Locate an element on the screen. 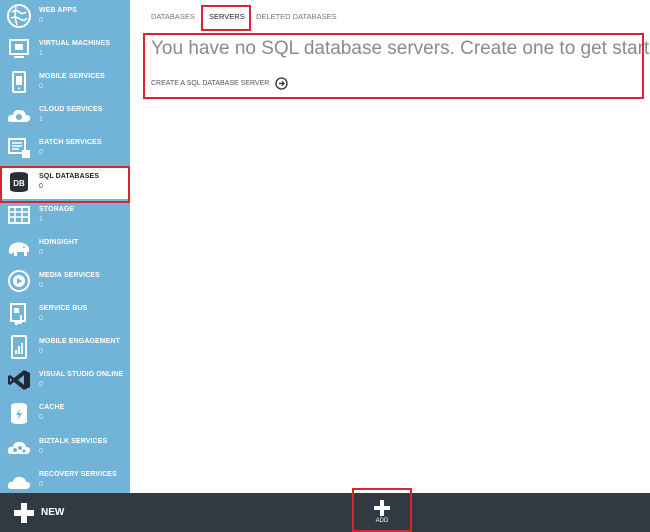  create-sql-server-label: CREATE A SQL DATABASE SERVER is located at coordinates (210, 83).